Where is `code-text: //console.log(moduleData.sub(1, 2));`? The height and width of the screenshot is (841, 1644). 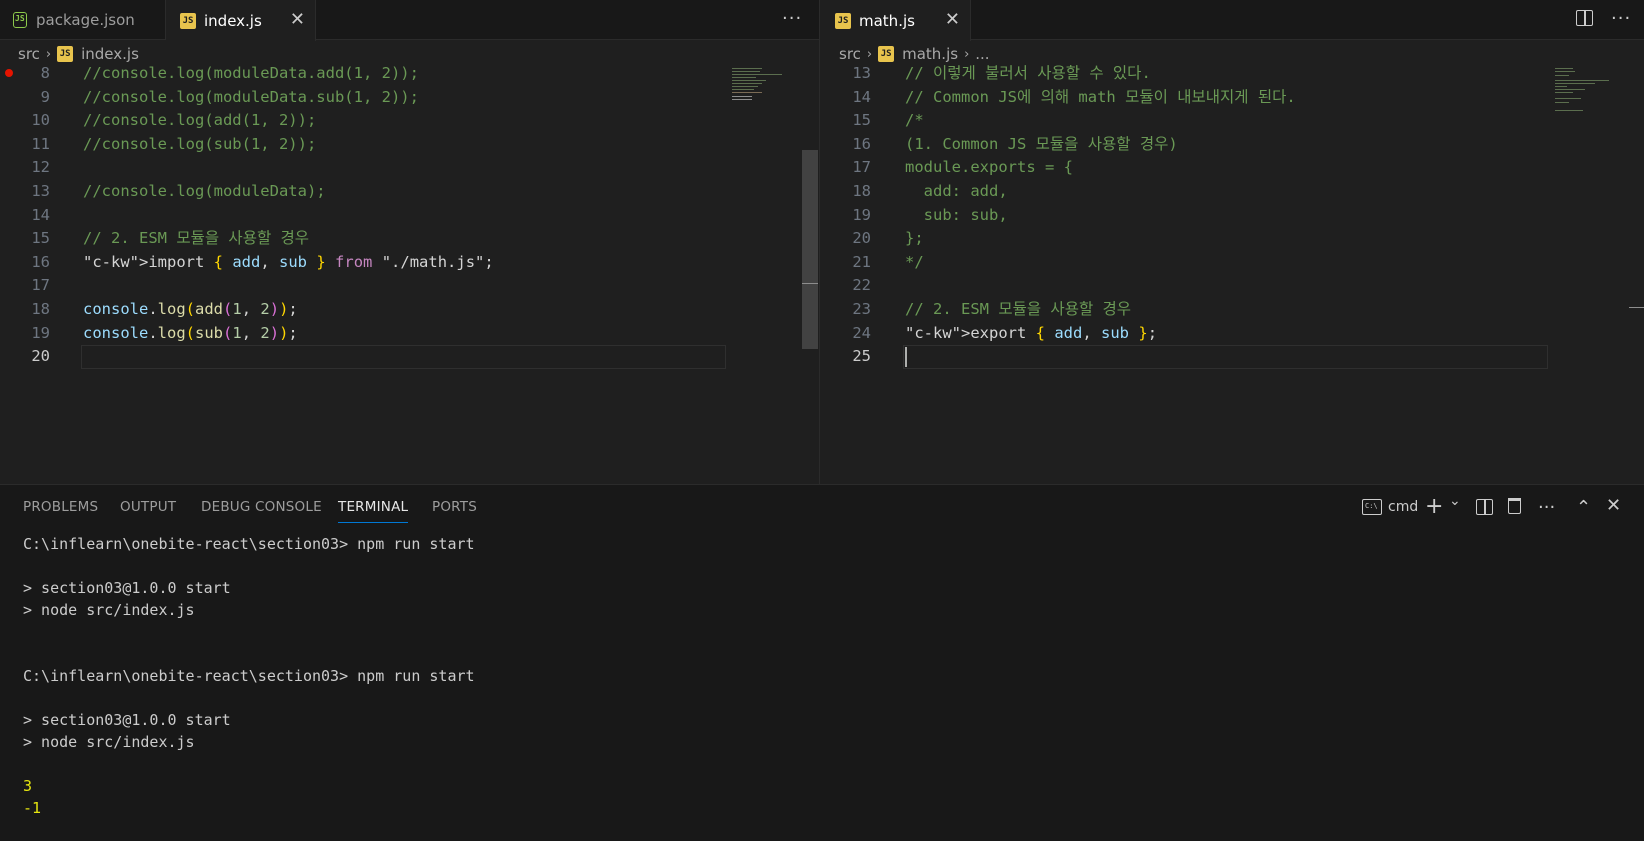
code-text: //console.log(moduleData.sub(1, 2)); is located at coordinates (251, 96).